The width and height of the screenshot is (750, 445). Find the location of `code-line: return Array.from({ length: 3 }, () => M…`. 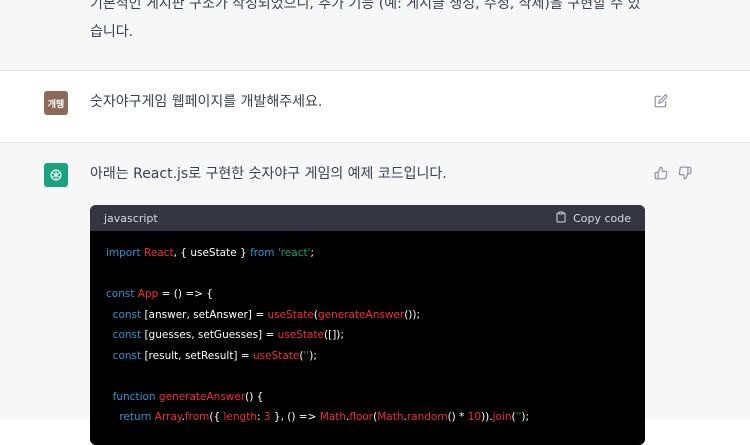

code-line: return Array.from({ length: 3 }, () => M… is located at coordinates (367, 417).